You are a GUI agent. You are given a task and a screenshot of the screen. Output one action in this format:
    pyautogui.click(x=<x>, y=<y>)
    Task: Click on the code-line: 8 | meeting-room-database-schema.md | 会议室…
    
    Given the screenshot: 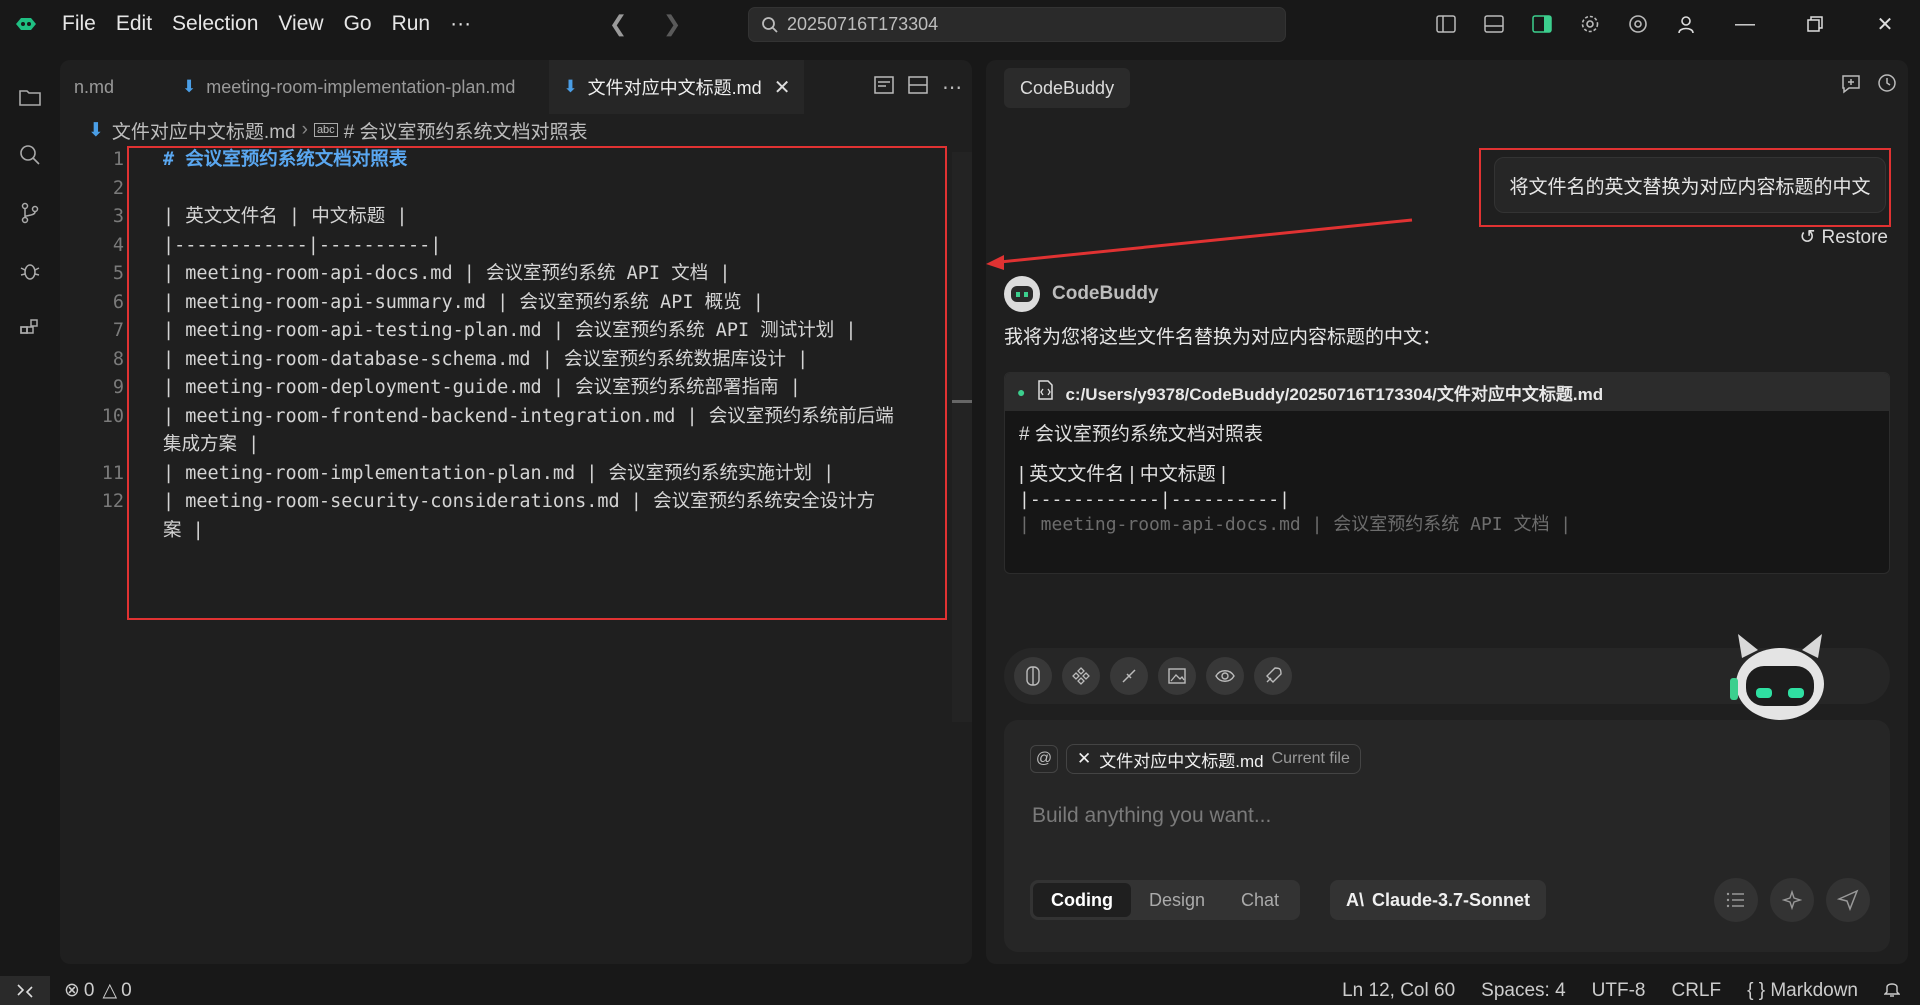 What is the action you would take?
    pyautogui.click(x=510, y=360)
    